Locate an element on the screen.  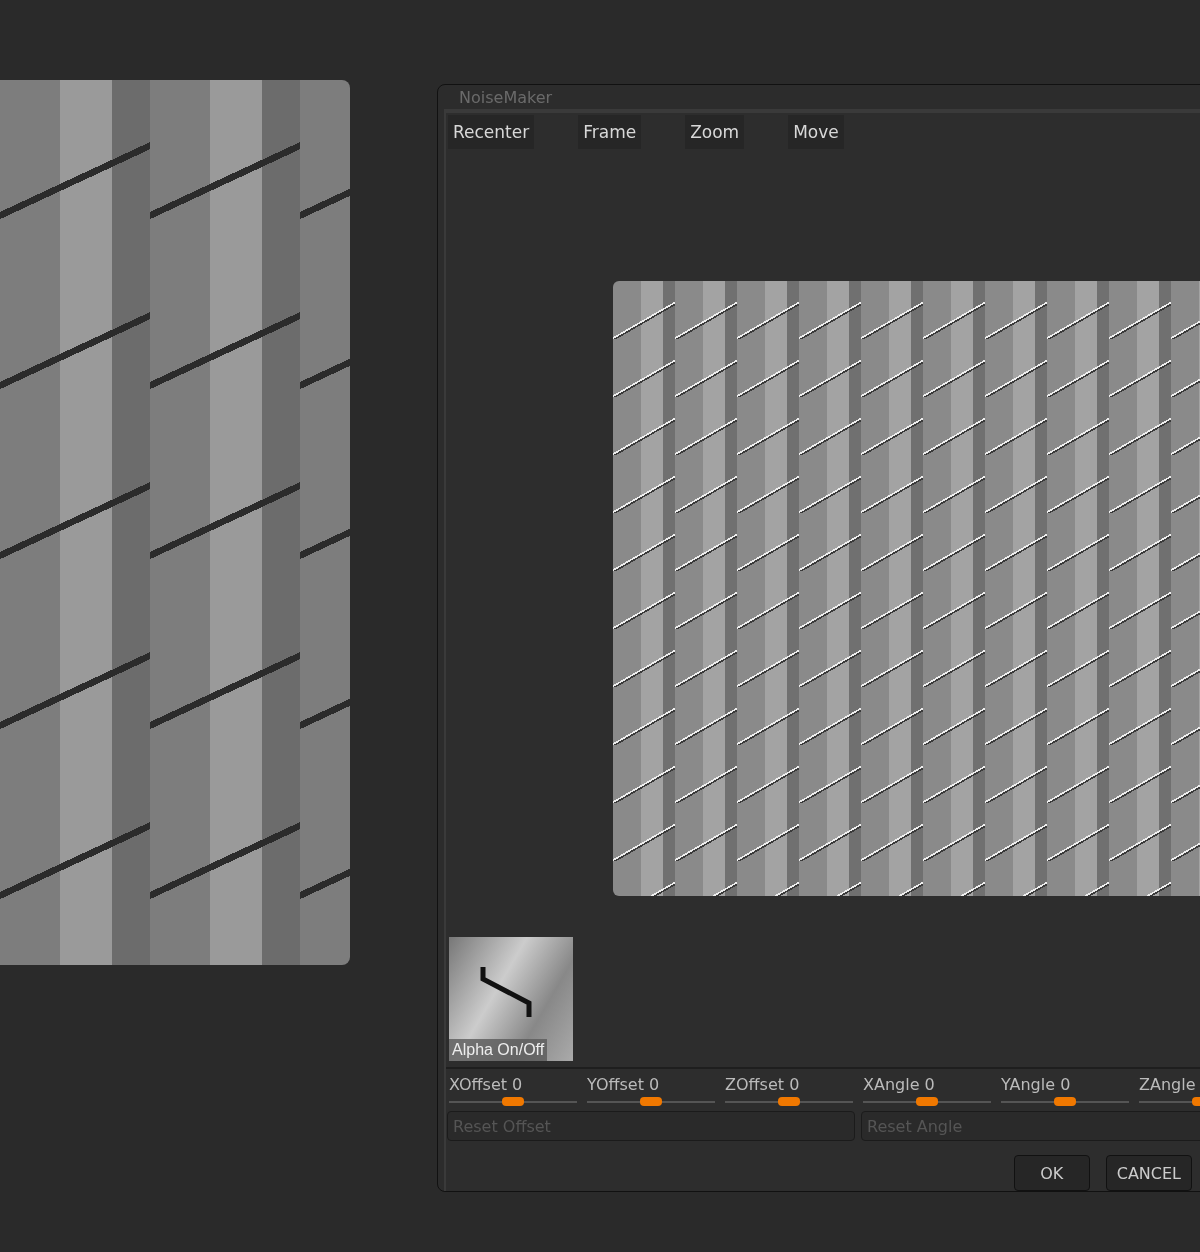
toolbar-button: Move is located at coordinates (816, 132).